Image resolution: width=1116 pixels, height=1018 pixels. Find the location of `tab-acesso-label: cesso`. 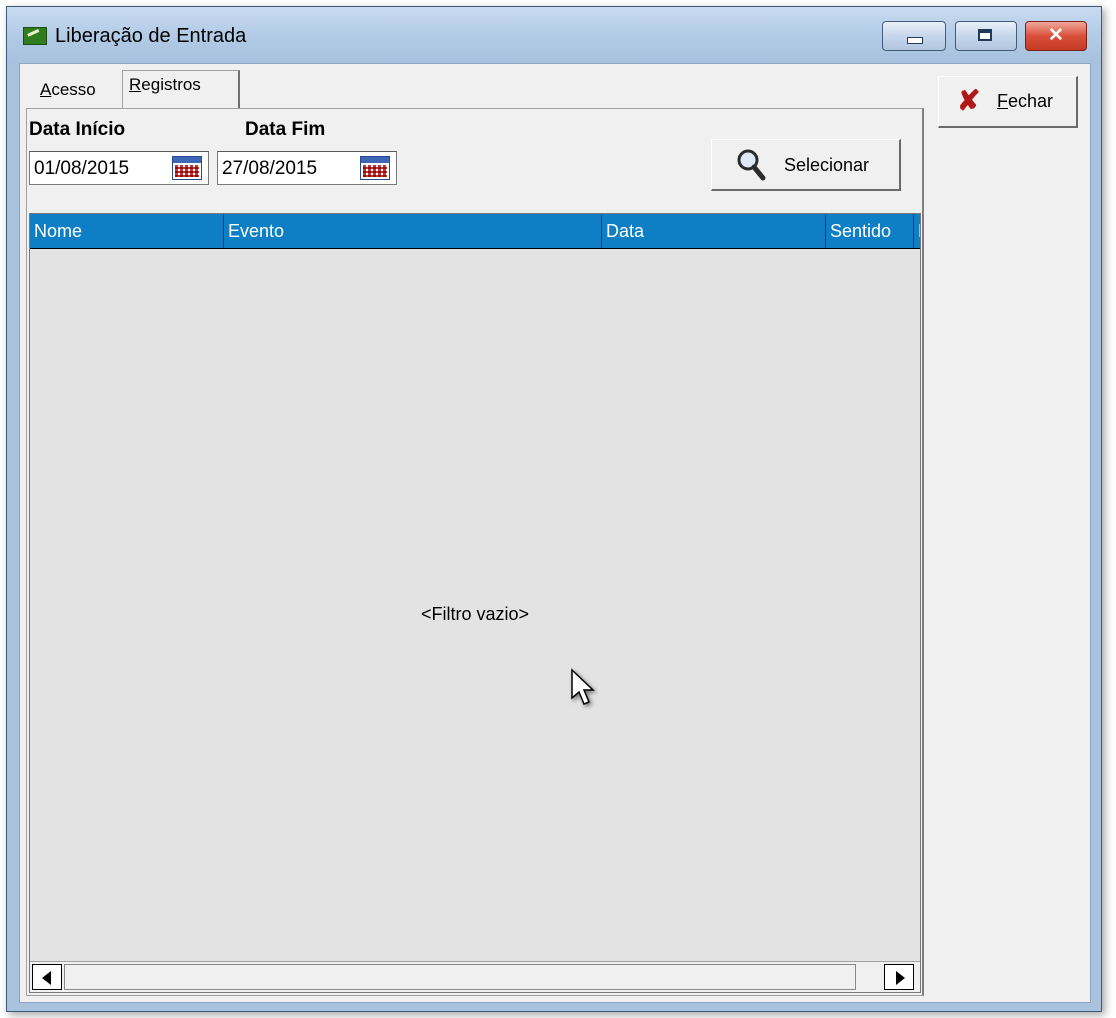

tab-acesso-label: cesso is located at coordinates (73, 89).